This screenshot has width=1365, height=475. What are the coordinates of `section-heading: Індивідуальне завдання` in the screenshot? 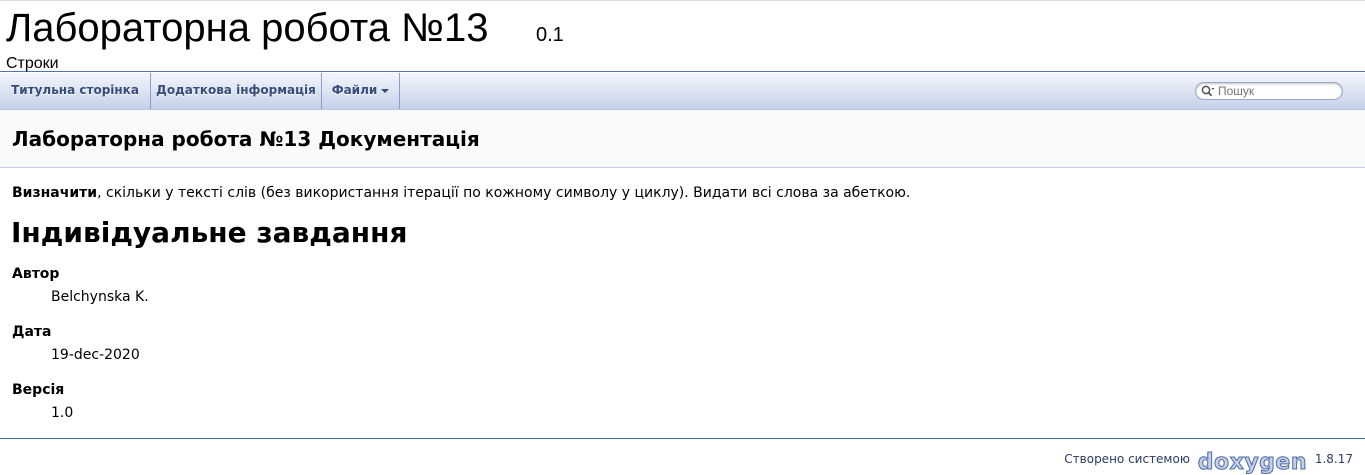 It's located at (209, 232).